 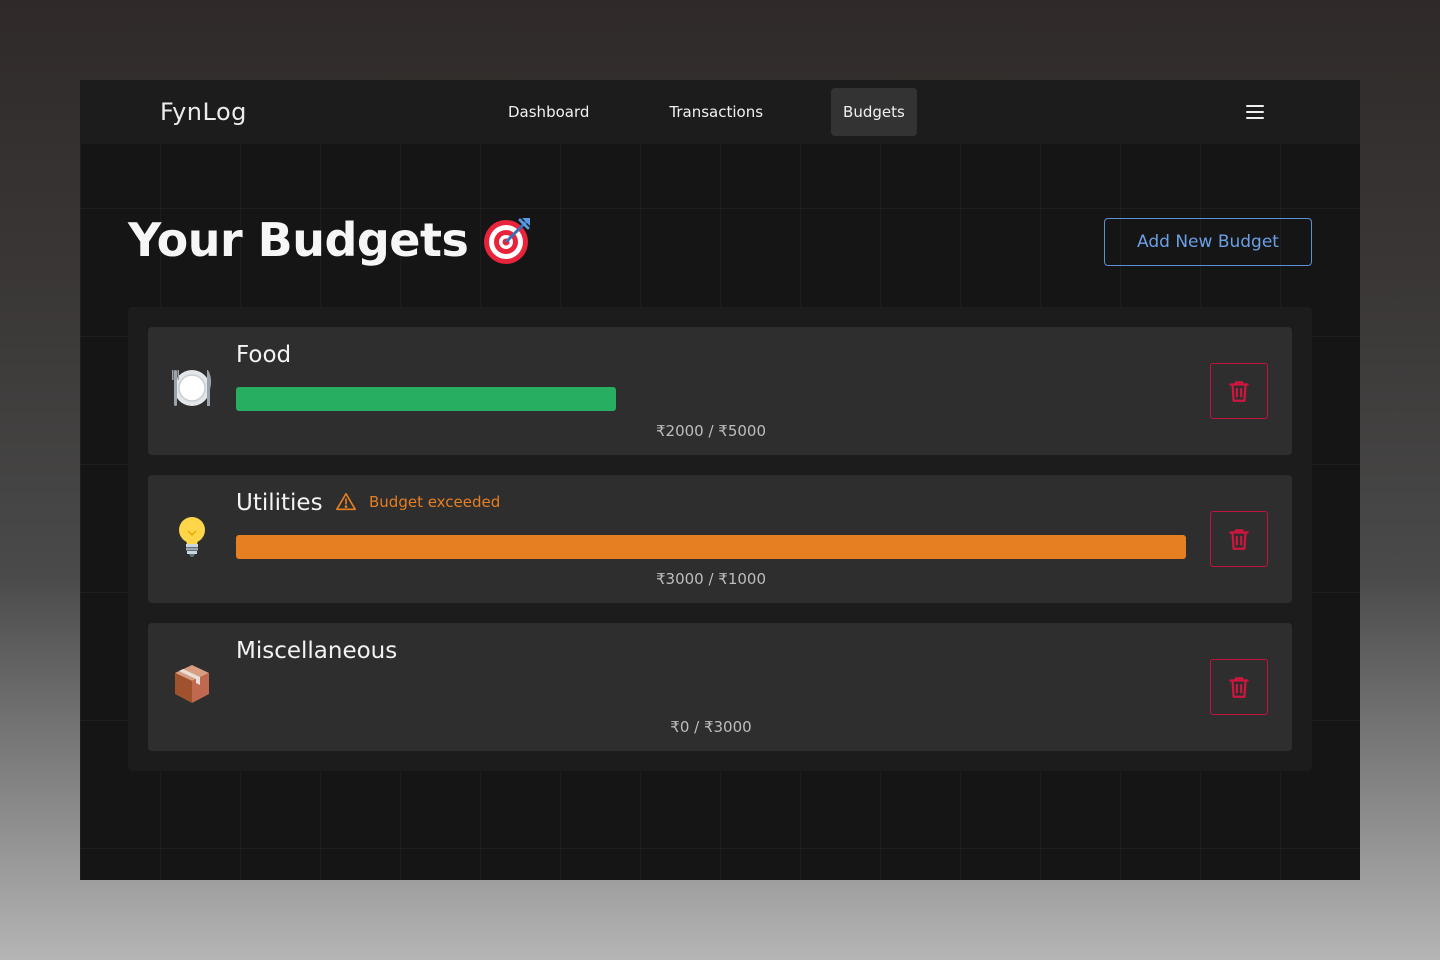 What do you see at coordinates (192, 536) in the screenshot?
I see `light-bulb-icon` at bounding box center [192, 536].